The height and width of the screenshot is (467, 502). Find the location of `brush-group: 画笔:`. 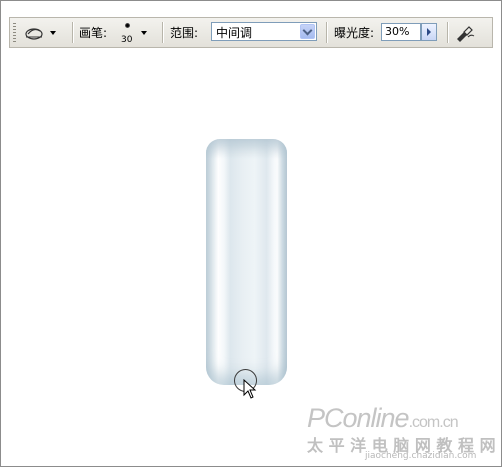

brush-group: 画笔: is located at coordinates (93, 32).